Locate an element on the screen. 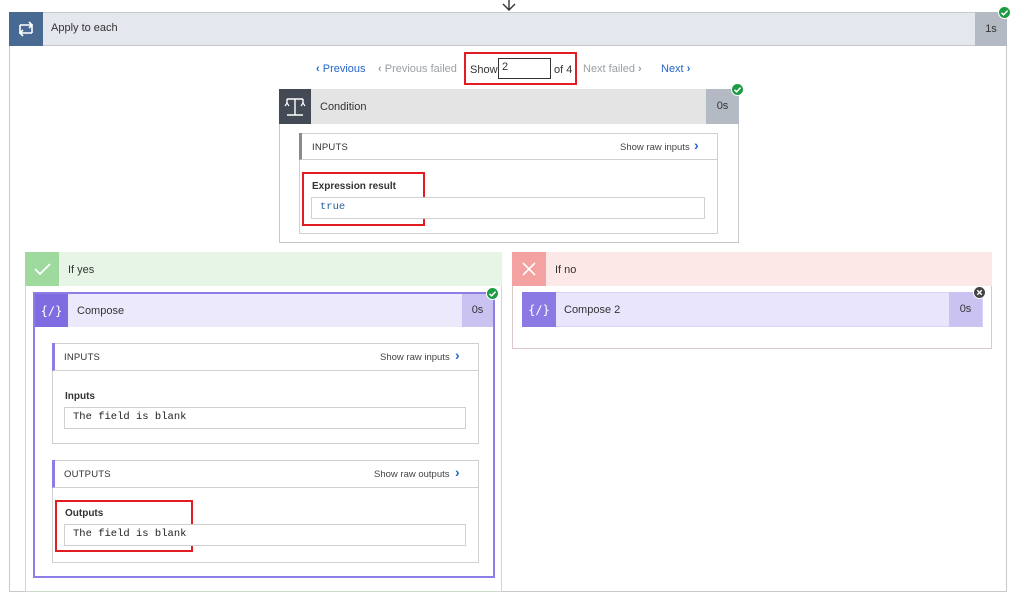 Image resolution: width=1024 pixels, height=592 pixels. checkmark-icon is located at coordinates (42, 269).